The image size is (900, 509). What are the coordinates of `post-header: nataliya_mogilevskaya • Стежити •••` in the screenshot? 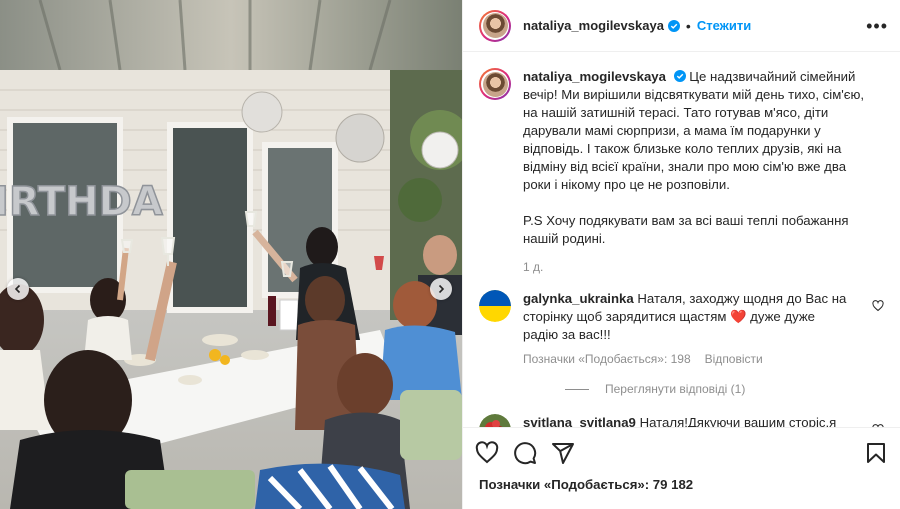 It's located at (681, 26).